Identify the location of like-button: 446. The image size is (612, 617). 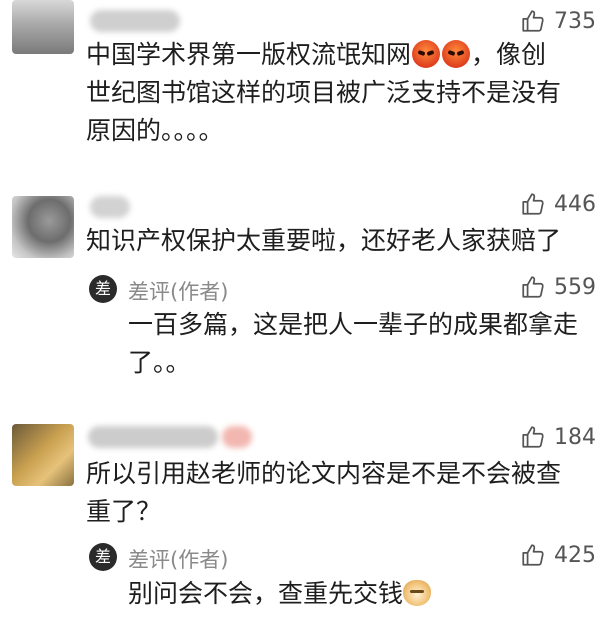
(558, 204).